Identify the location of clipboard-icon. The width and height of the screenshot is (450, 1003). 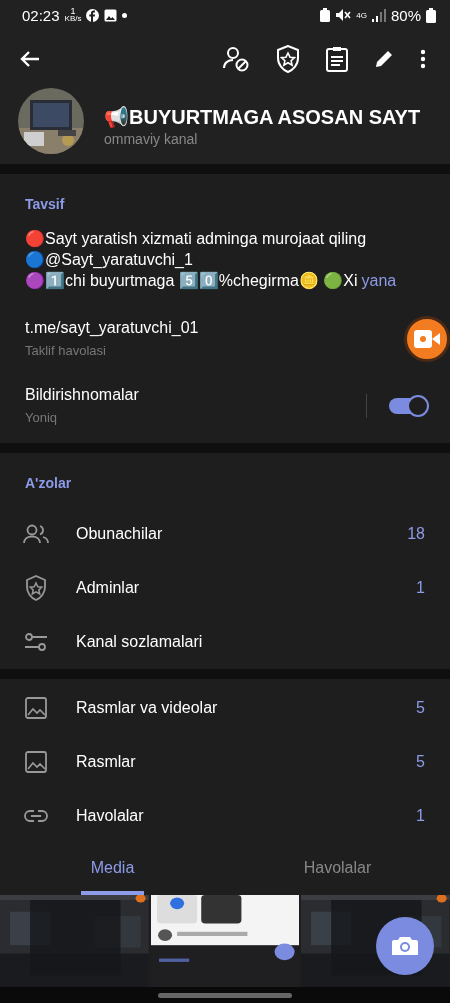
(337, 59).